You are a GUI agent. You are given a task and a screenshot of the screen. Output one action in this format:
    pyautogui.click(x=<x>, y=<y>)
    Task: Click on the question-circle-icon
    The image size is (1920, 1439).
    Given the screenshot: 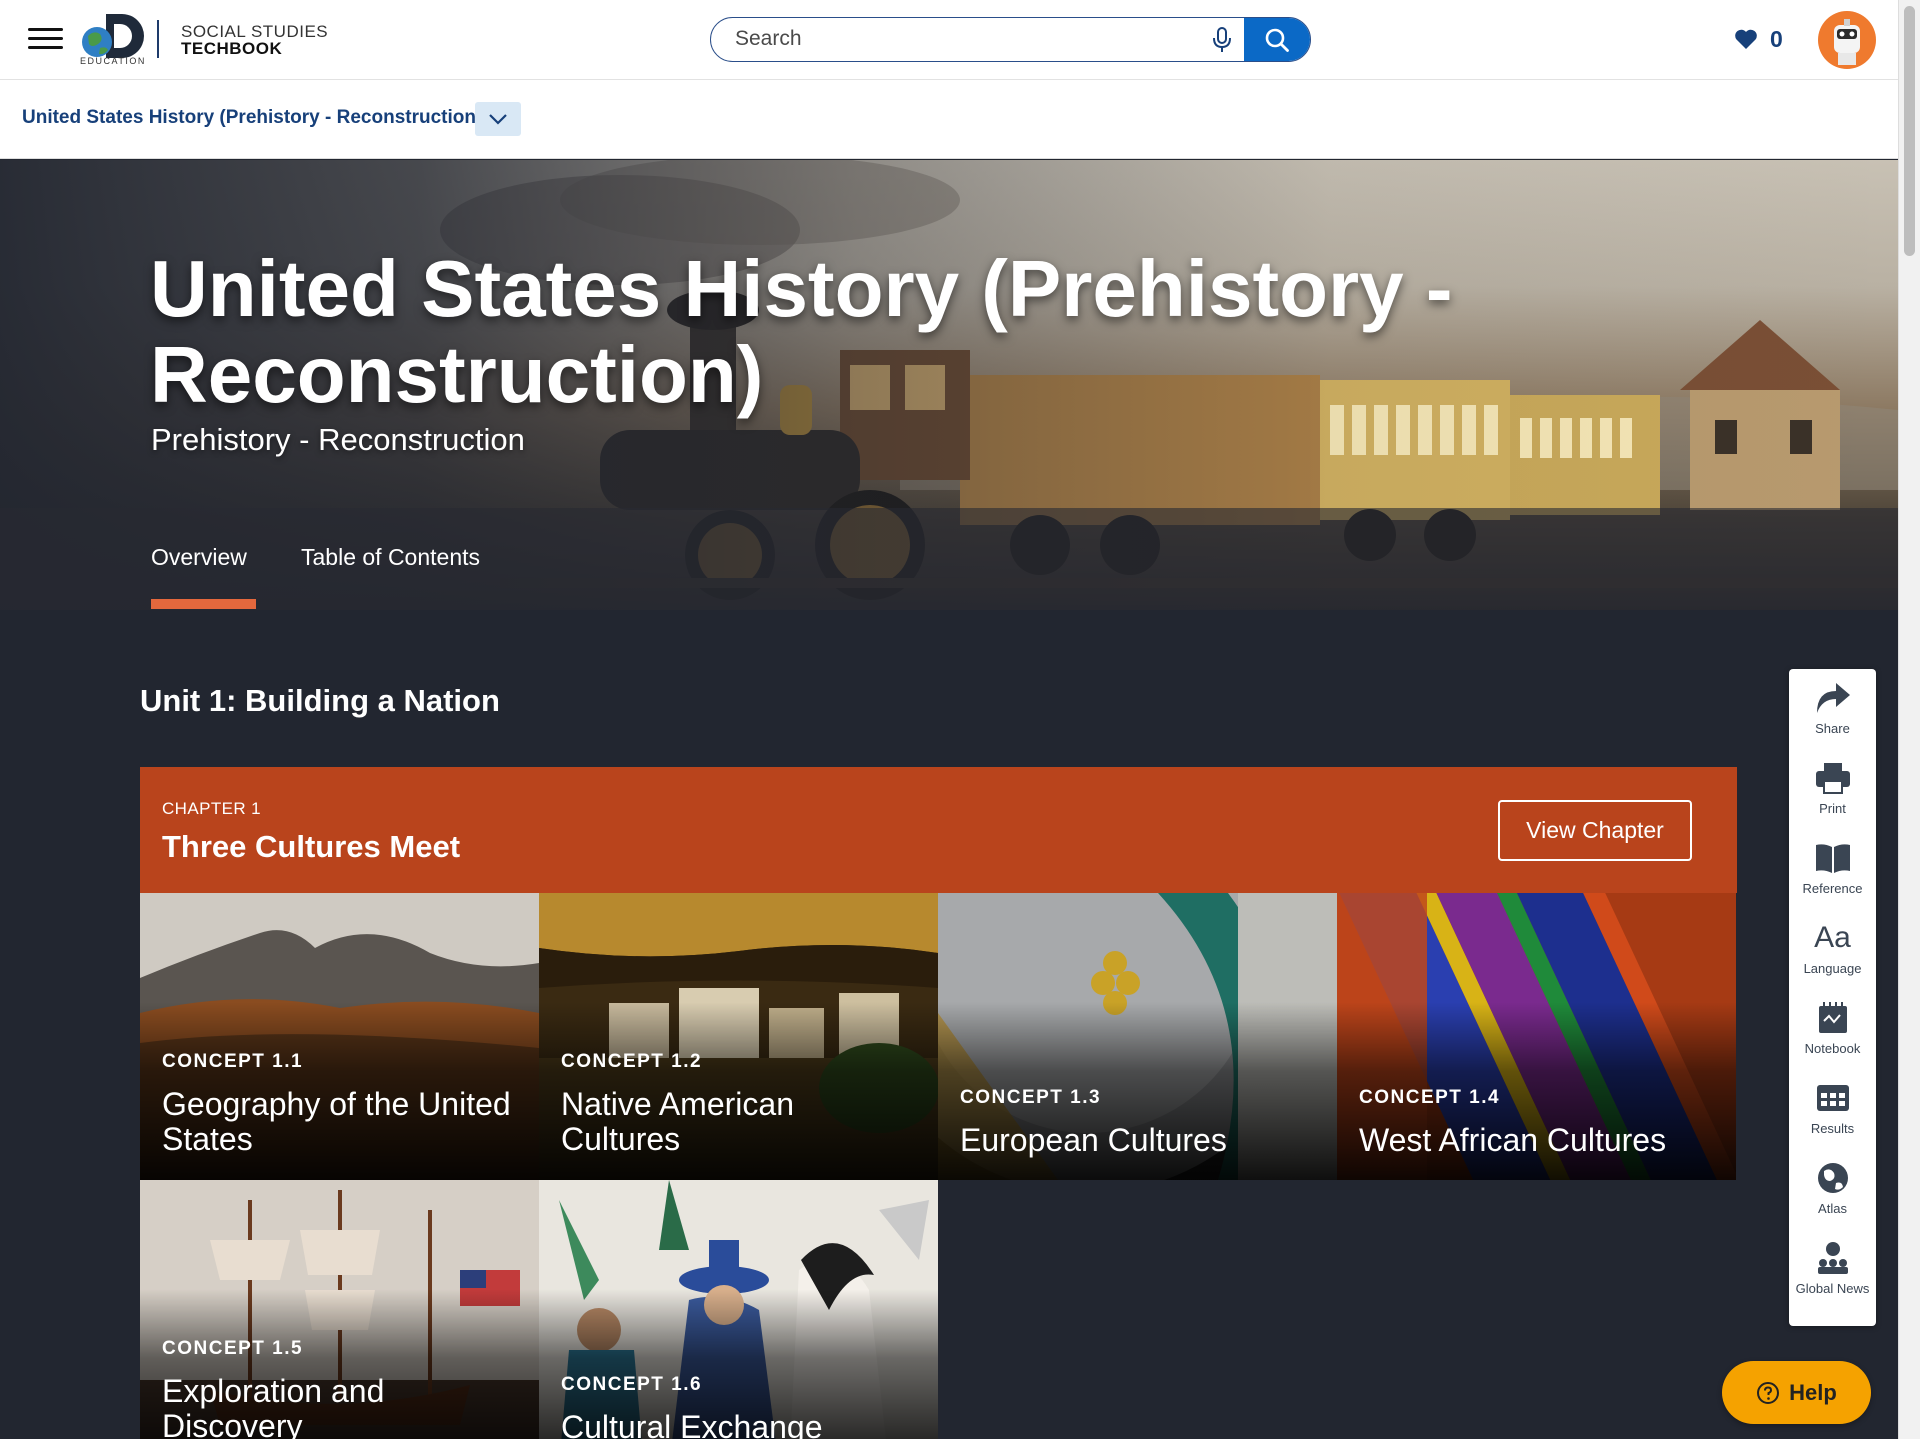 What is the action you would take?
    pyautogui.click(x=1768, y=1392)
    